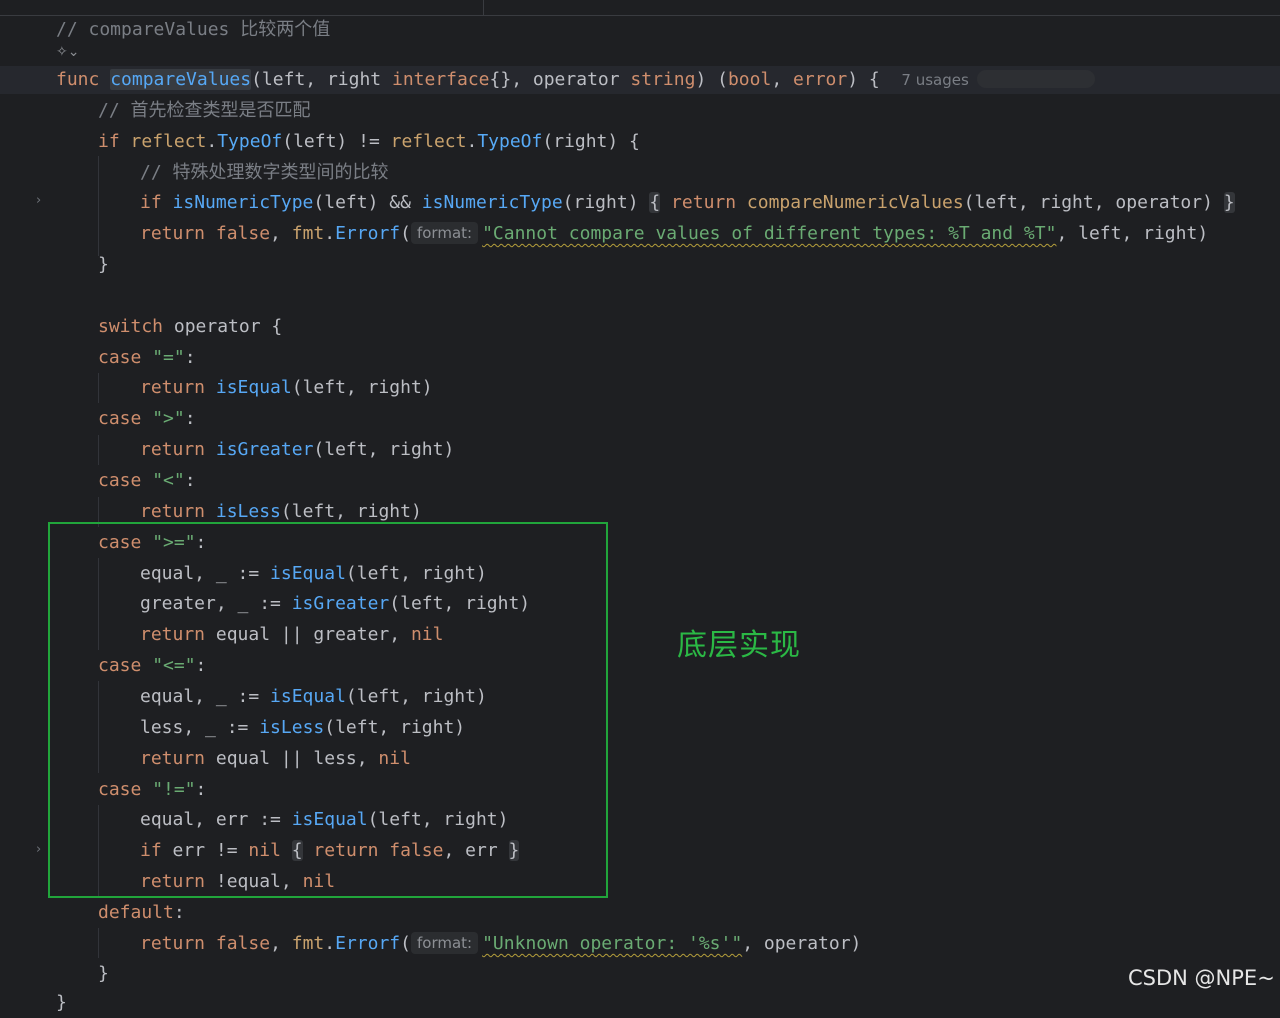 This screenshot has width=1280, height=1018. Describe the element at coordinates (483, 7) in the screenshot. I see `tab-separator` at that location.